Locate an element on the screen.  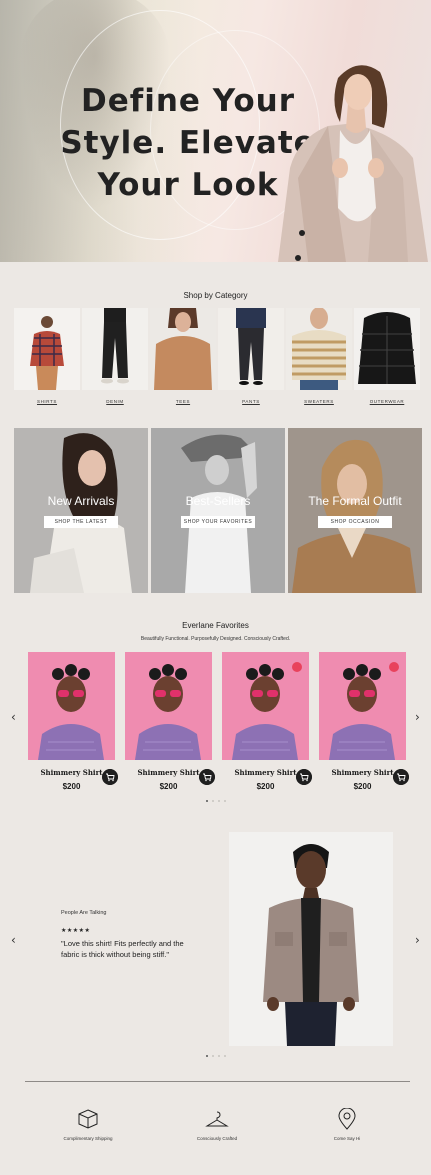
category-label: SWEATERS is located at coordinates (319, 401).